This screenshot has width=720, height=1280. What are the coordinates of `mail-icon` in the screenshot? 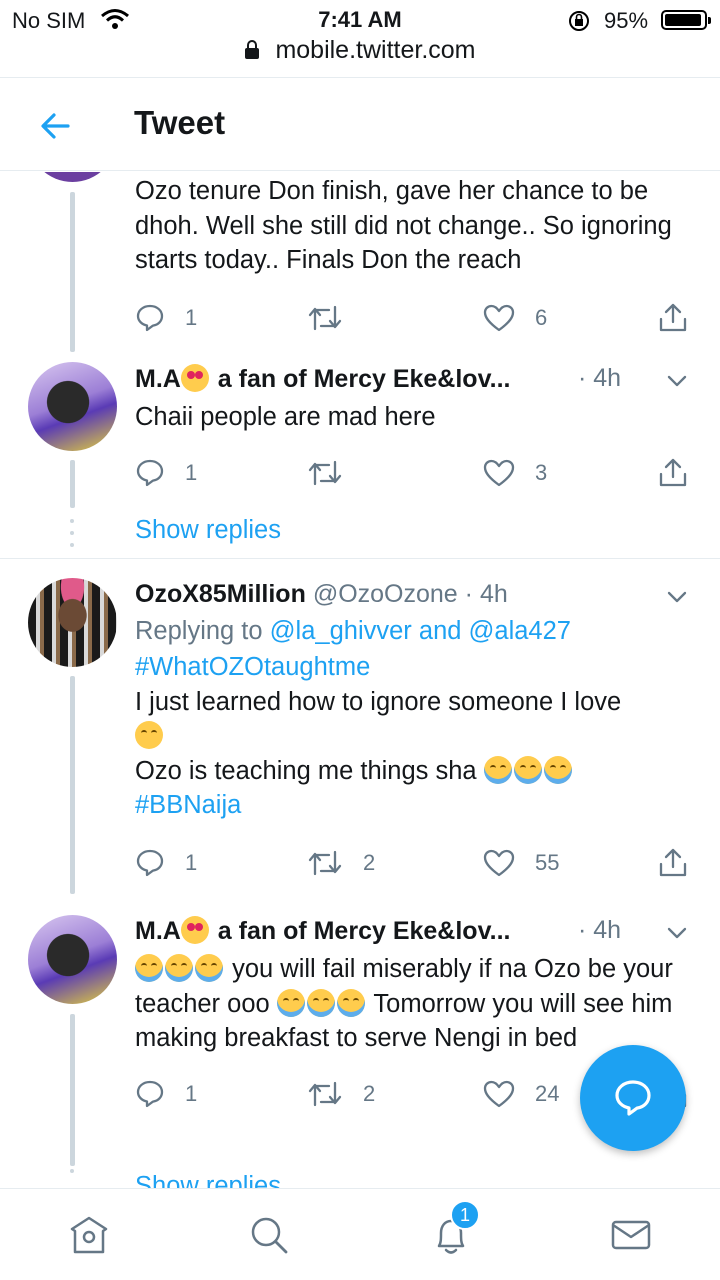 It's located at (631, 1235).